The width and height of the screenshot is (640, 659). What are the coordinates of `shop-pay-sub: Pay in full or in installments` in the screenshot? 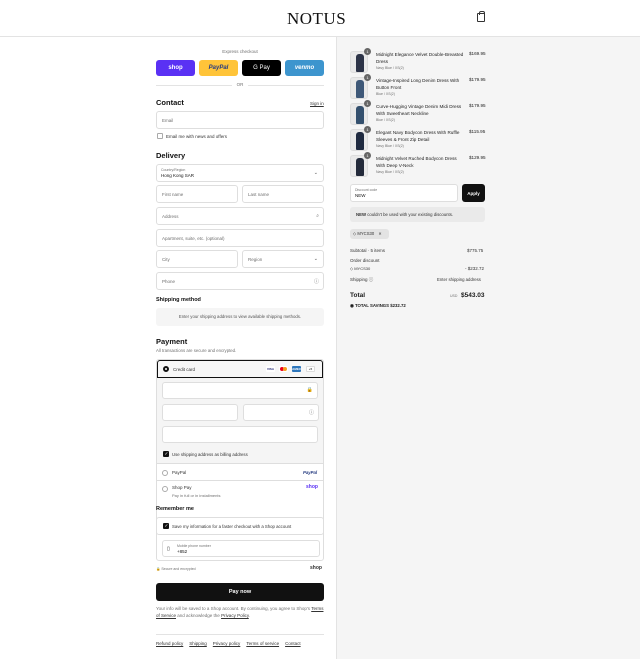 It's located at (196, 495).